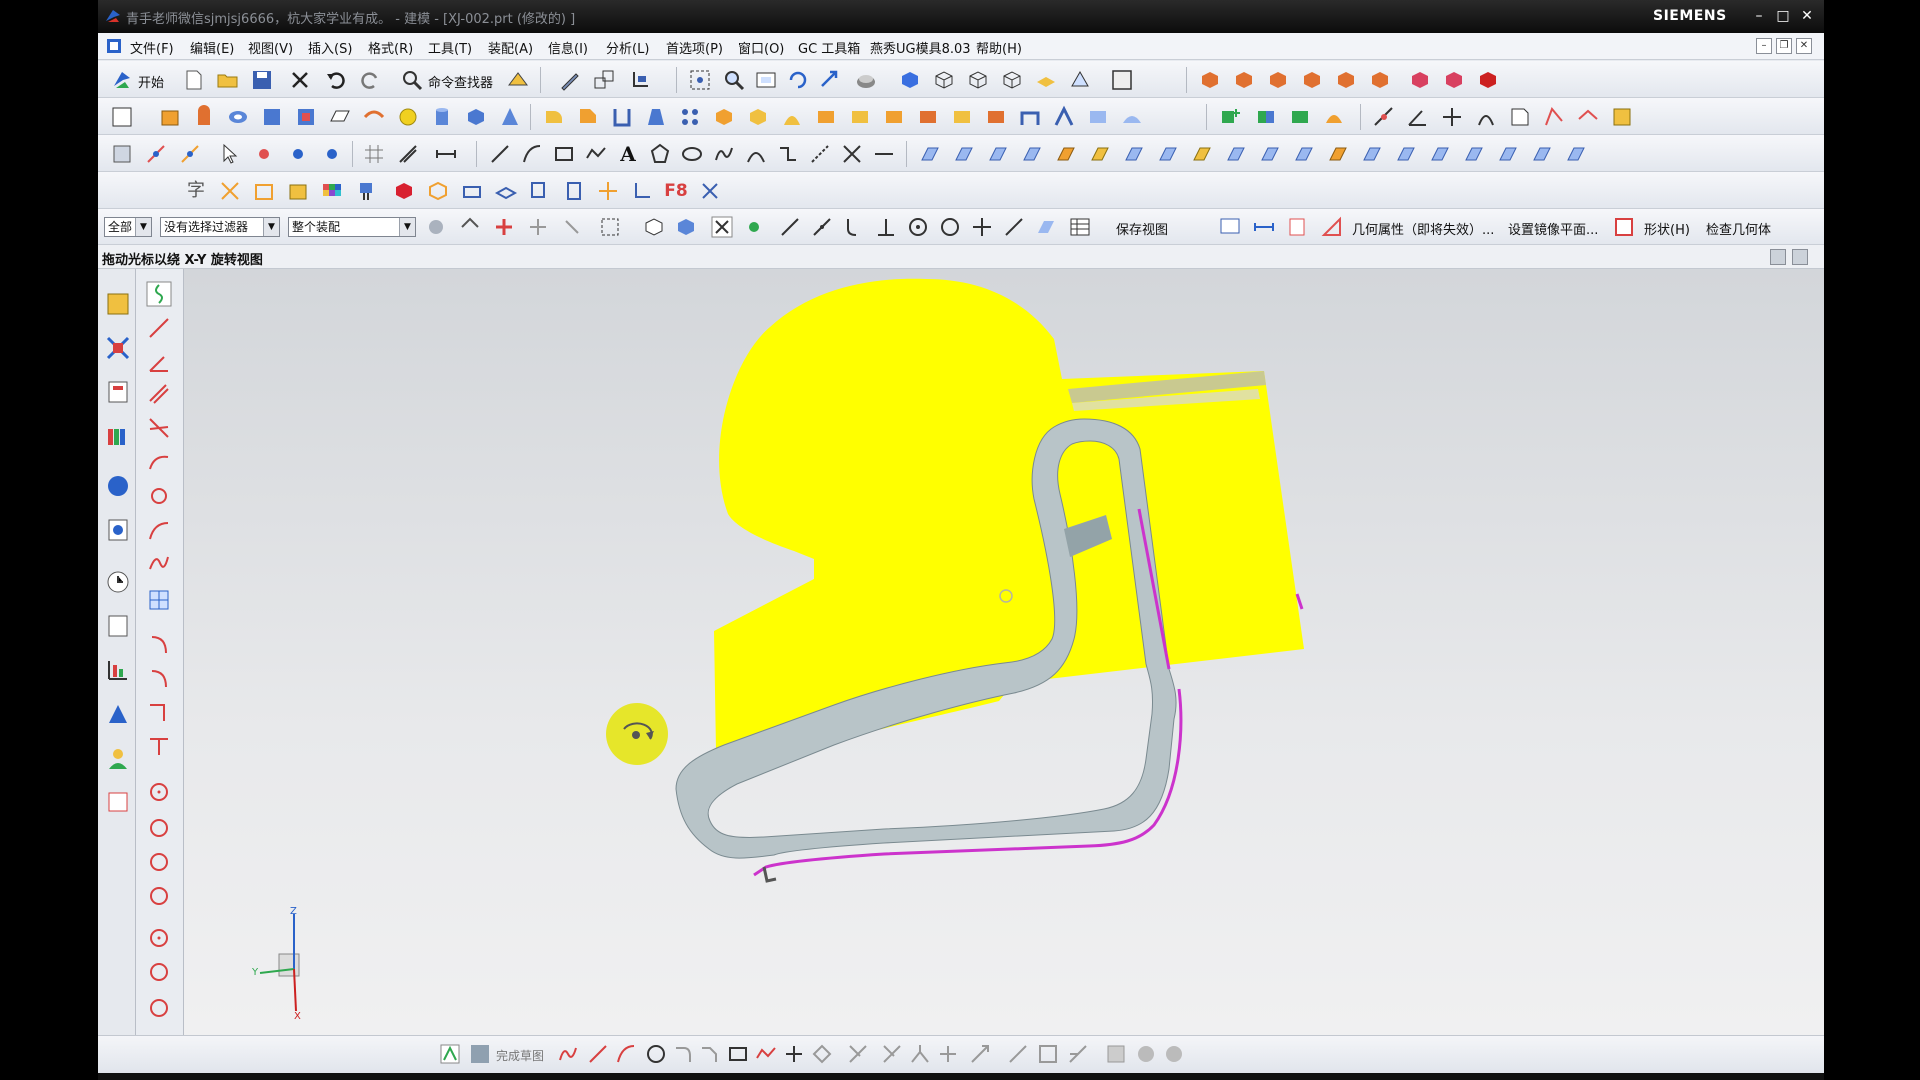 Image resolution: width=1920 pixels, height=1080 pixels. What do you see at coordinates (374, 154) in the screenshot?
I see `grid-icon` at bounding box center [374, 154].